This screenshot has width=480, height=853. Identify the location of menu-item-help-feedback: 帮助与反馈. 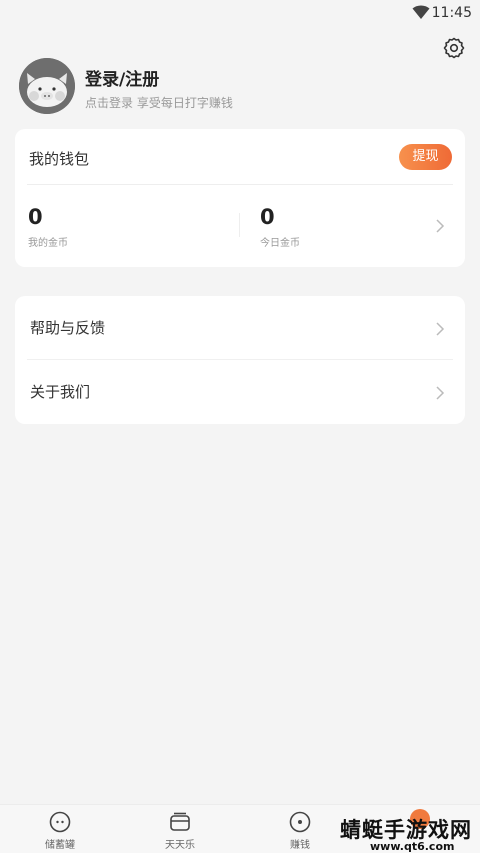
(240, 328).